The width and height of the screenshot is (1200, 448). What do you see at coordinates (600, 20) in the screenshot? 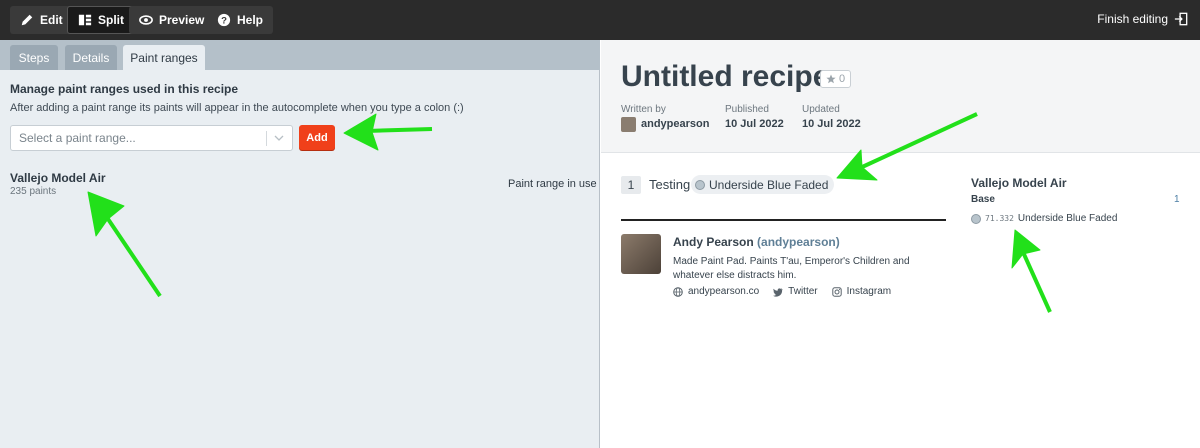
I see `top-toolbar: Edit Split Preview ? Help Finish editing` at bounding box center [600, 20].